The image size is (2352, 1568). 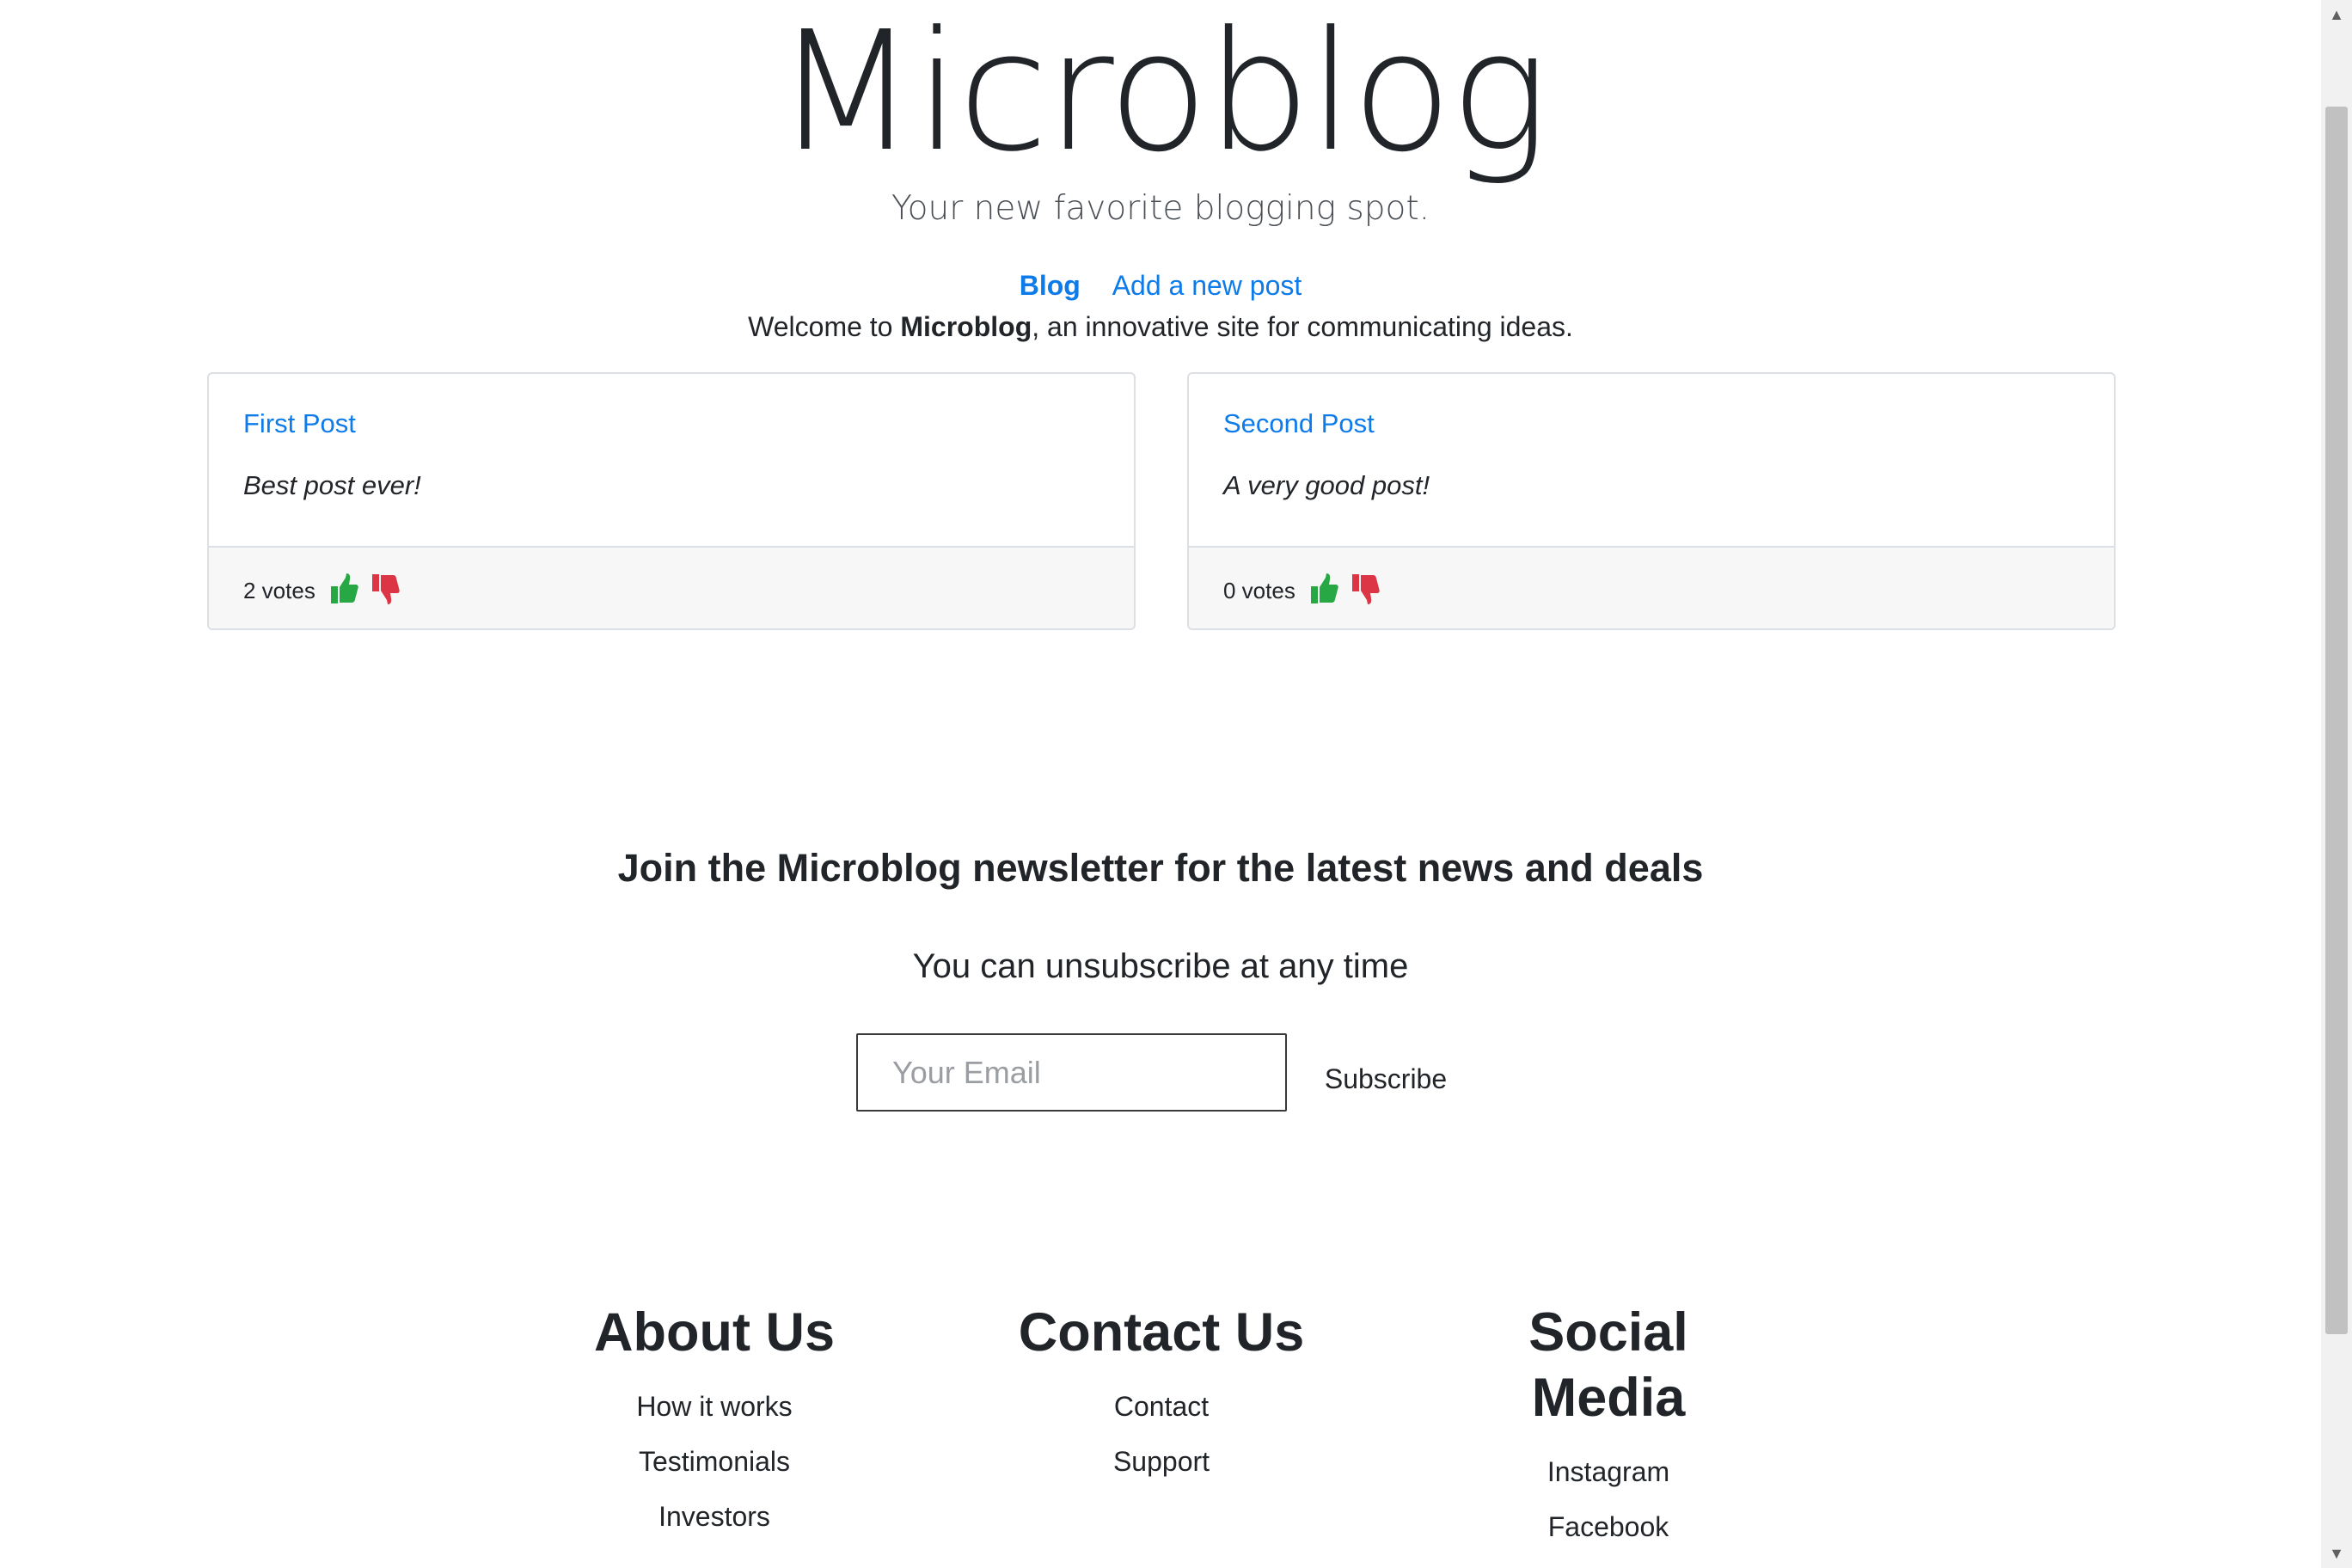 I want to click on footer-link-support: Support, so click(x=1161, y=1461).